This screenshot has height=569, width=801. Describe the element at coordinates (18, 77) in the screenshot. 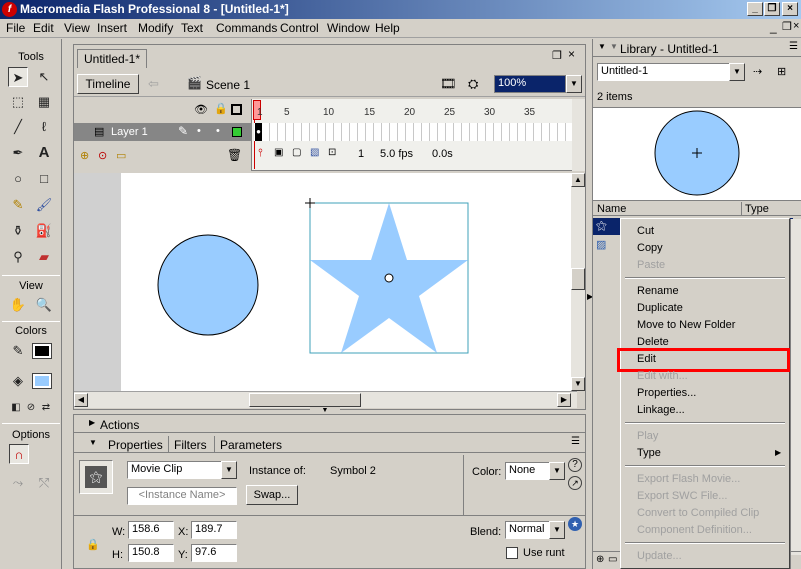

I see `selection-tool-icon: ➤` at that location.